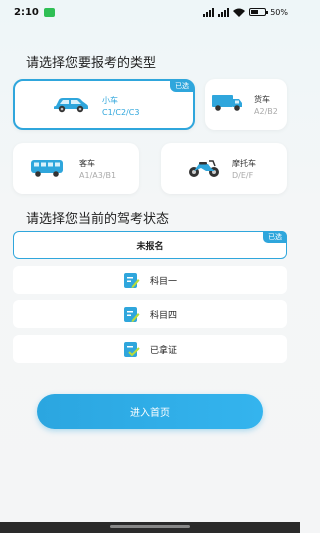 The image size is (320, 533). What do you see at coordinates (98, 175) in the screenshot?
I see `vehicle-codes: A1/A3/B1` at bounding box center [98, 175].